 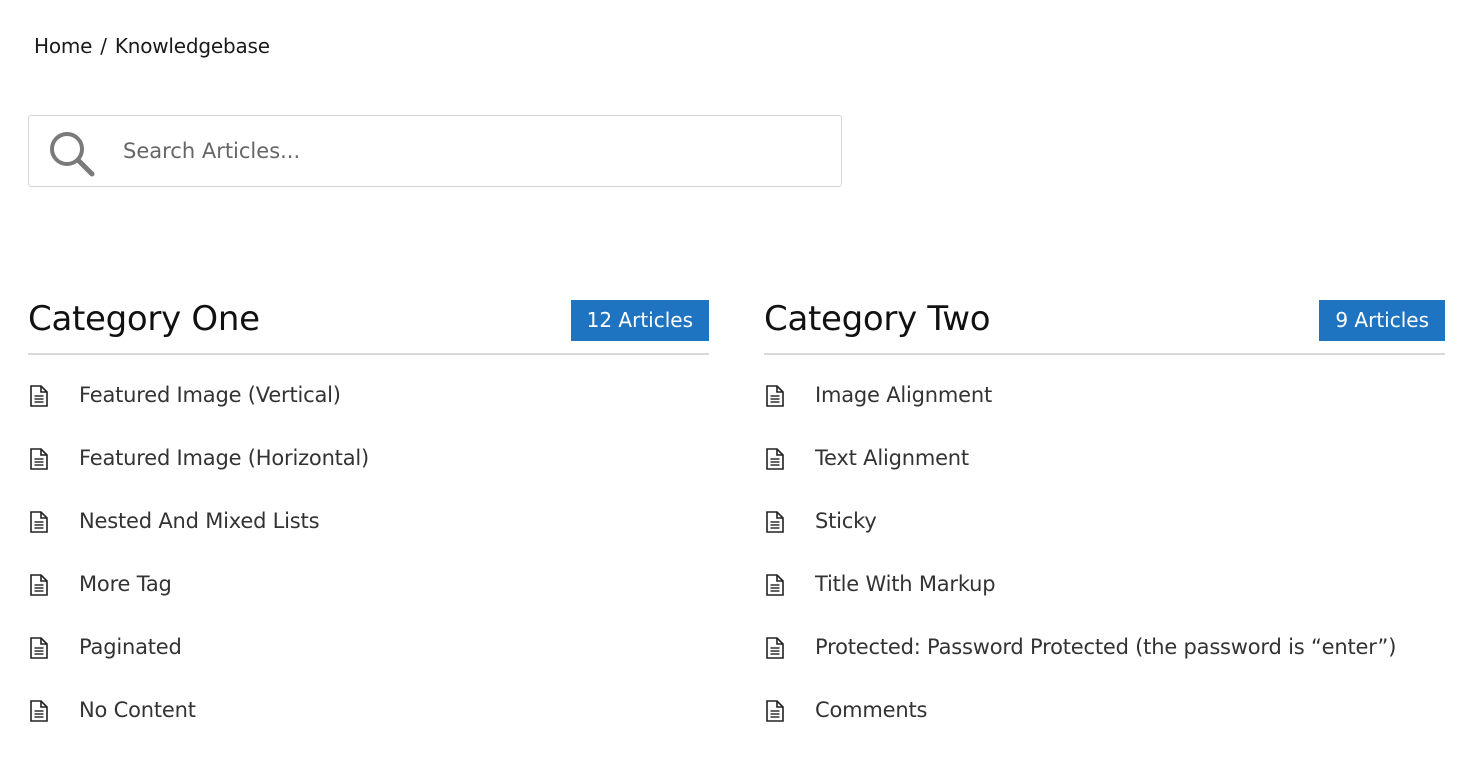 What do you see at coordinates (199, 521) in the screenshot?
I see `article-link: Nested And Mixed Lists` at bounding box center [199, 521].